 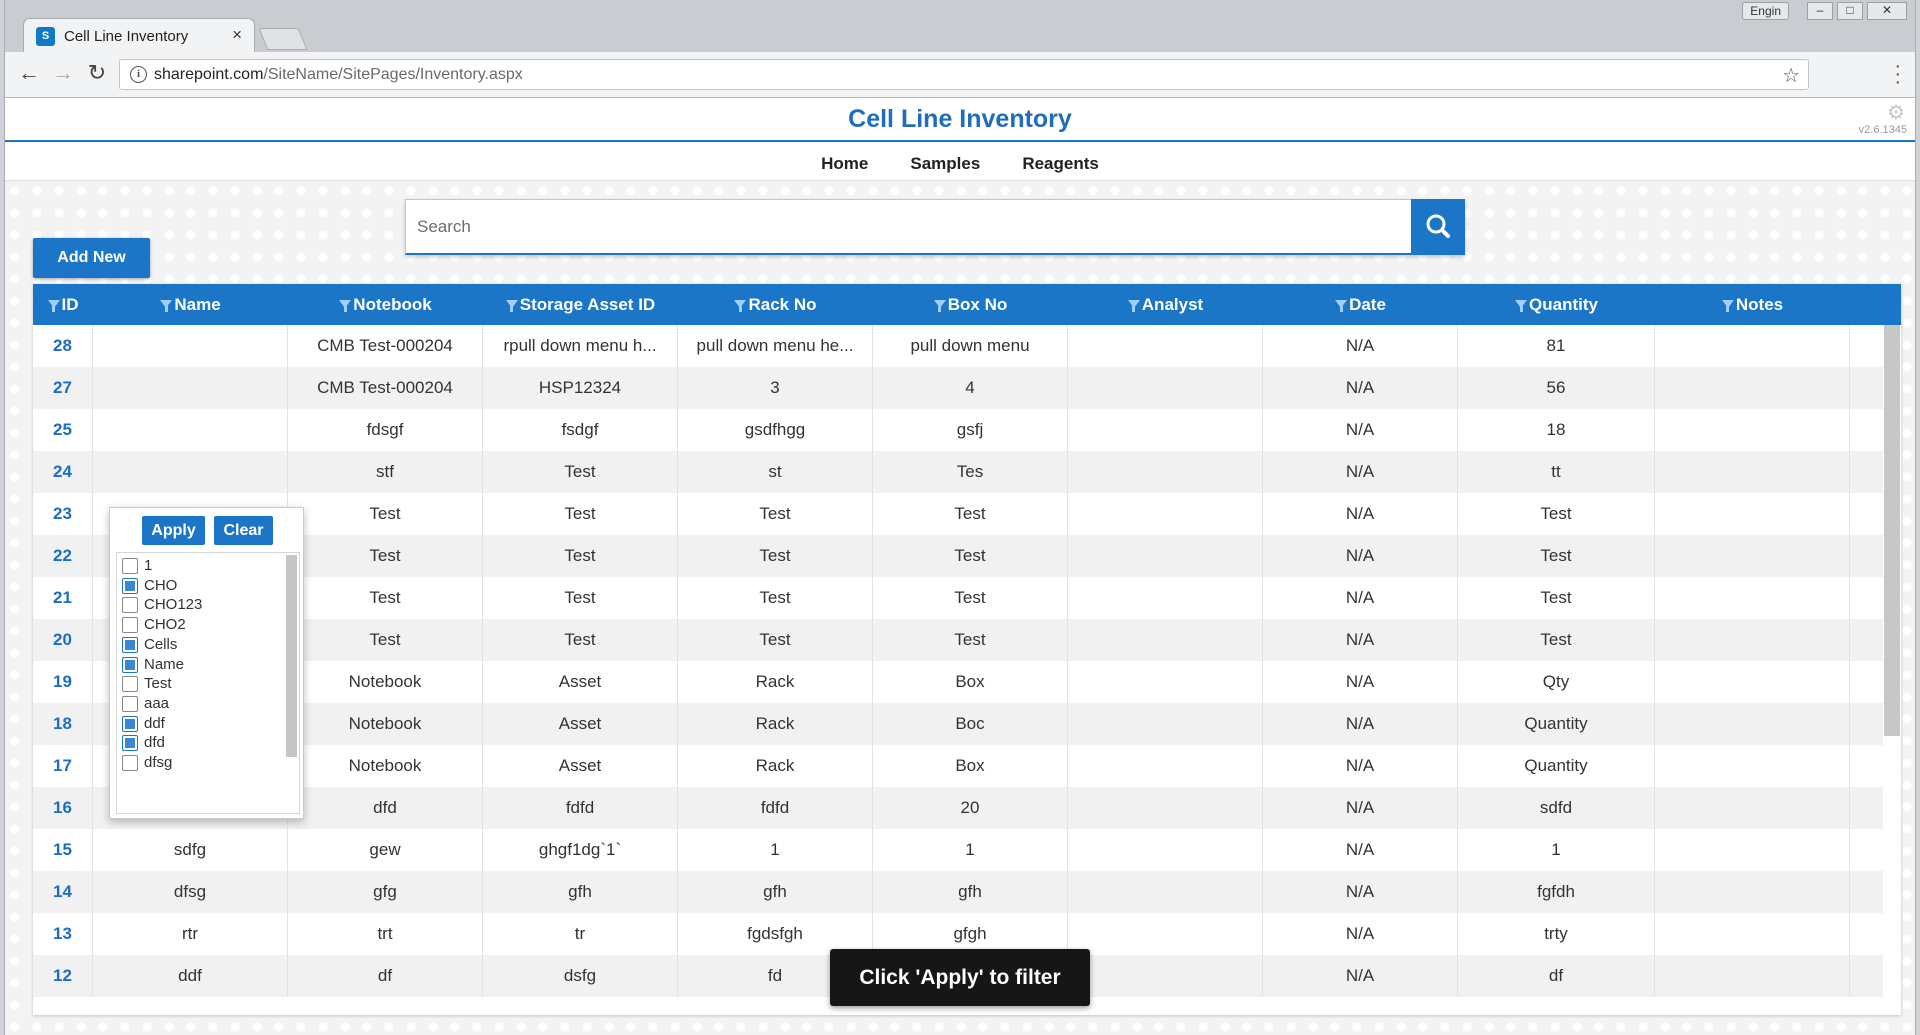 I want to click on cell-id: 21, so click(x=63, y=598).